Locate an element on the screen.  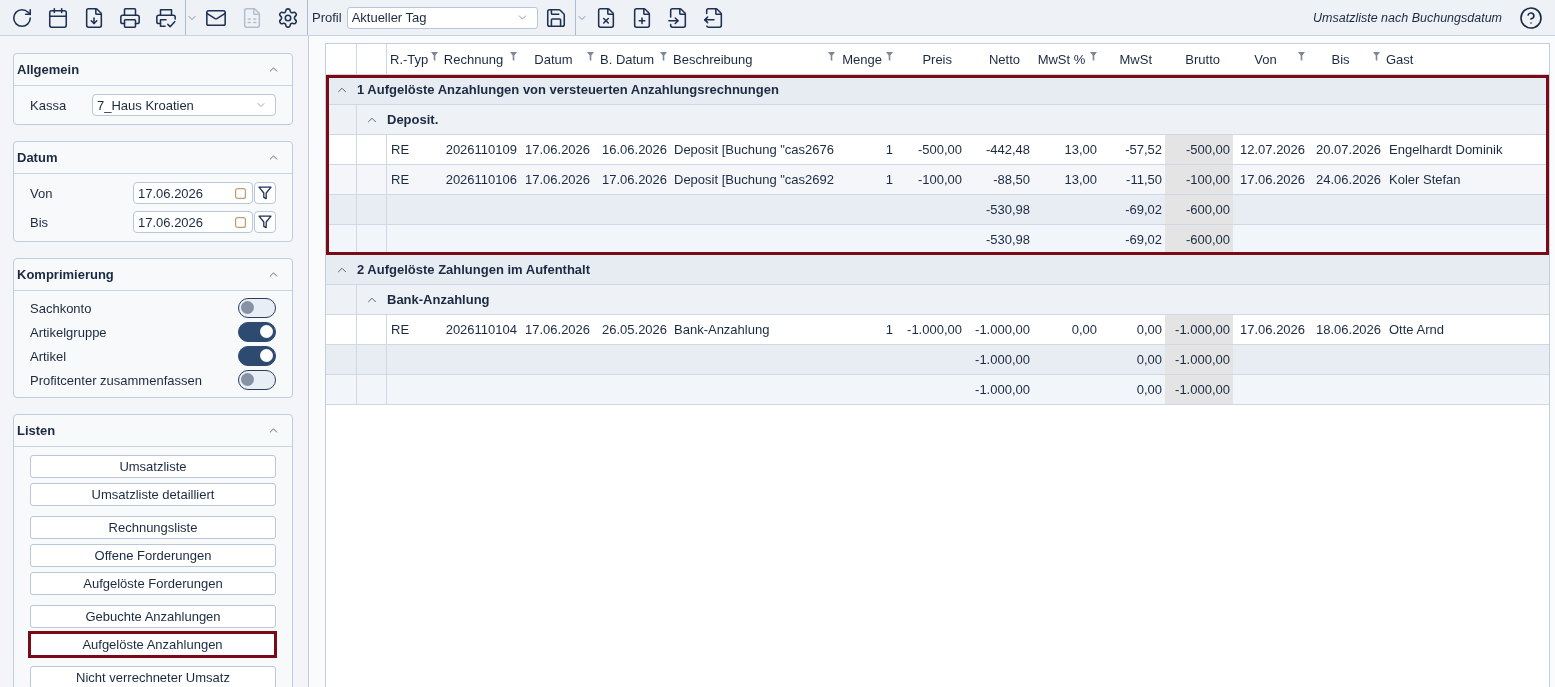
report-button: Gebuchte Anzahlungen is located at coordinates (153, 616).